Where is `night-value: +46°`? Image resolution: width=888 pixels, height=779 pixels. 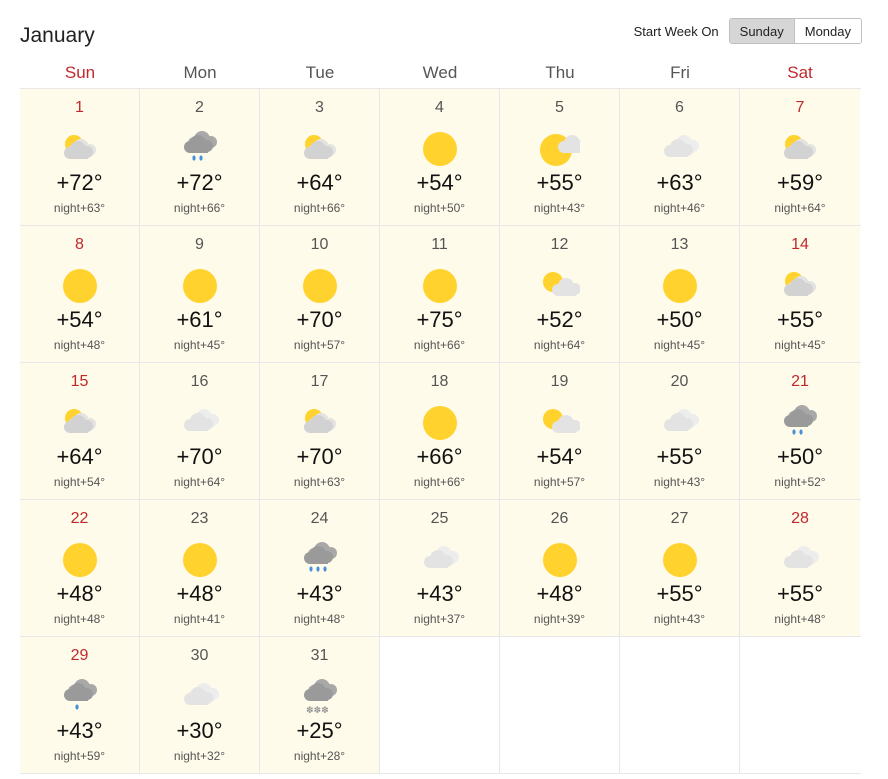
night-value: +46° is located at coordinates (692, 208).